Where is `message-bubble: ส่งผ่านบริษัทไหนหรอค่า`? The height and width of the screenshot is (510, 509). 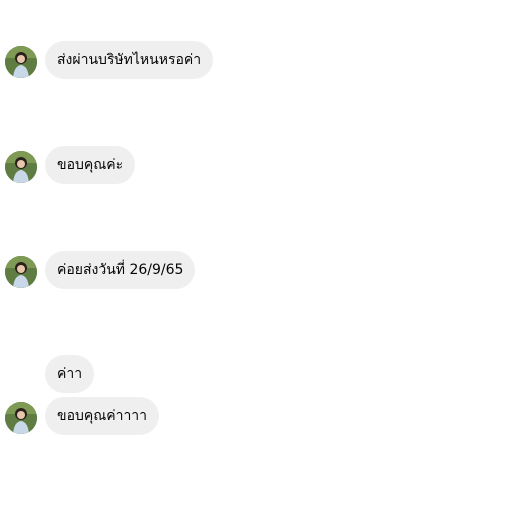 message-bubble: ส่งผ่านบริษัทไหนหรอค่า is located at coordinates (129, 60).